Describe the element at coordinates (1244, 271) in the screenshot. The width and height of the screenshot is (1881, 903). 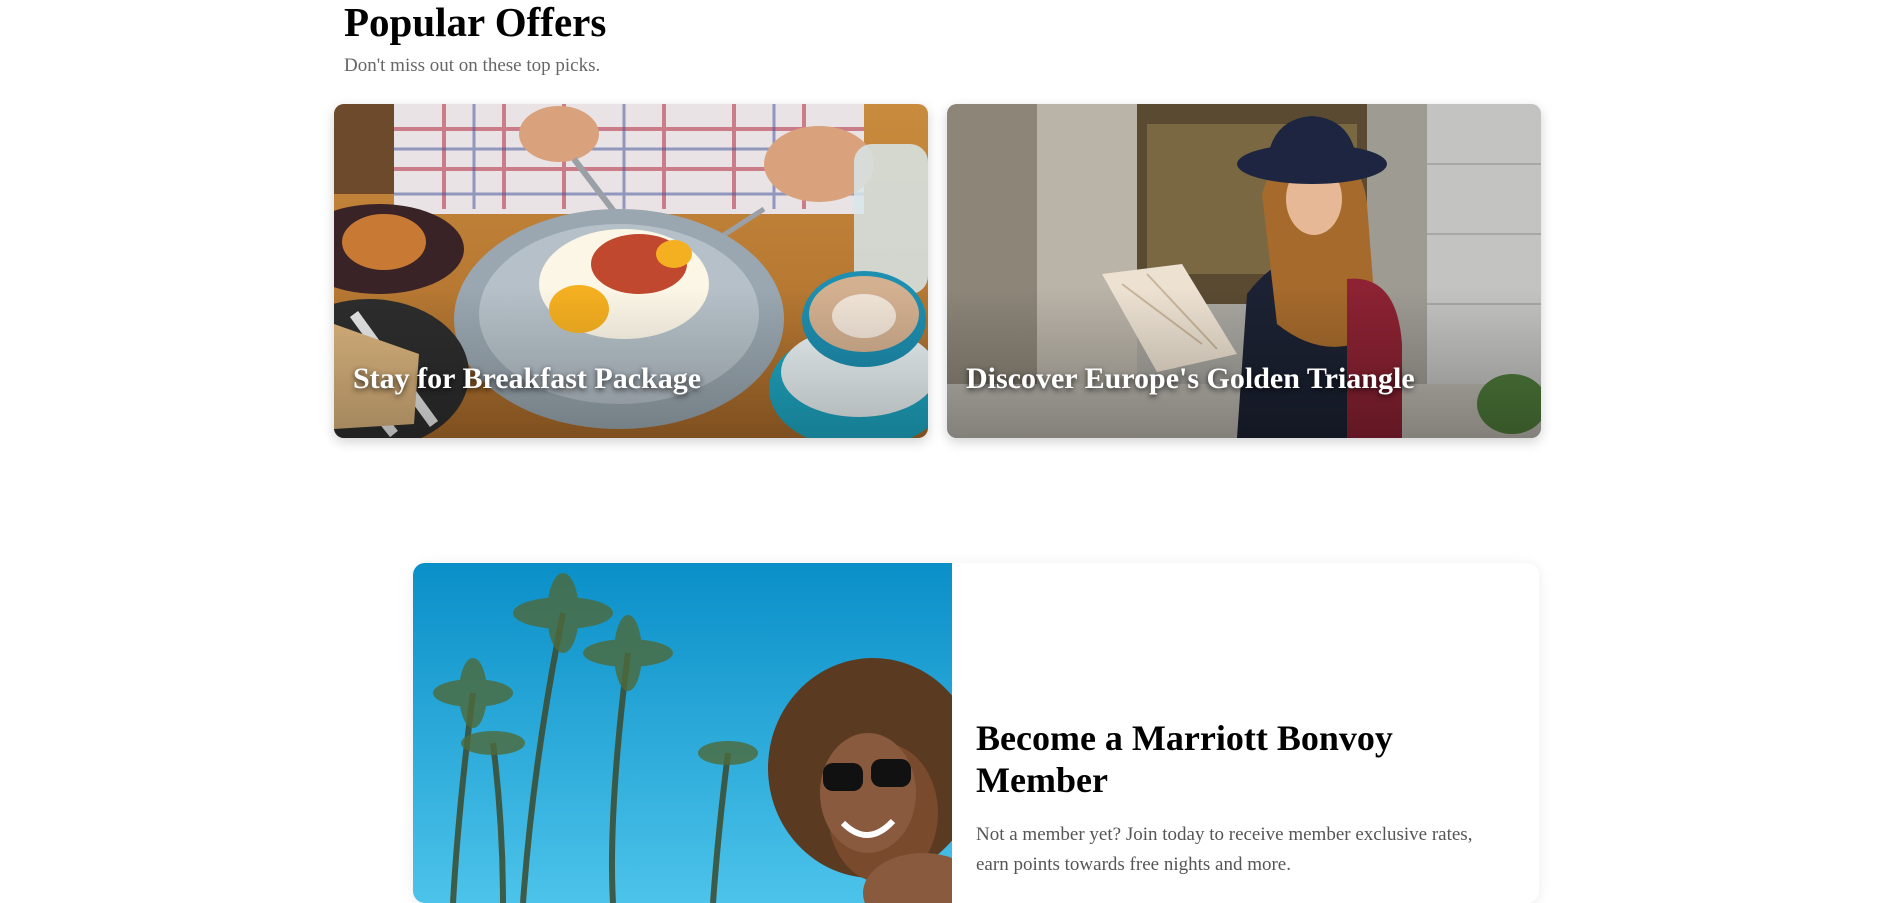
I see `offer-card-europe: Discover Europe's Golden Triangle` at that location.